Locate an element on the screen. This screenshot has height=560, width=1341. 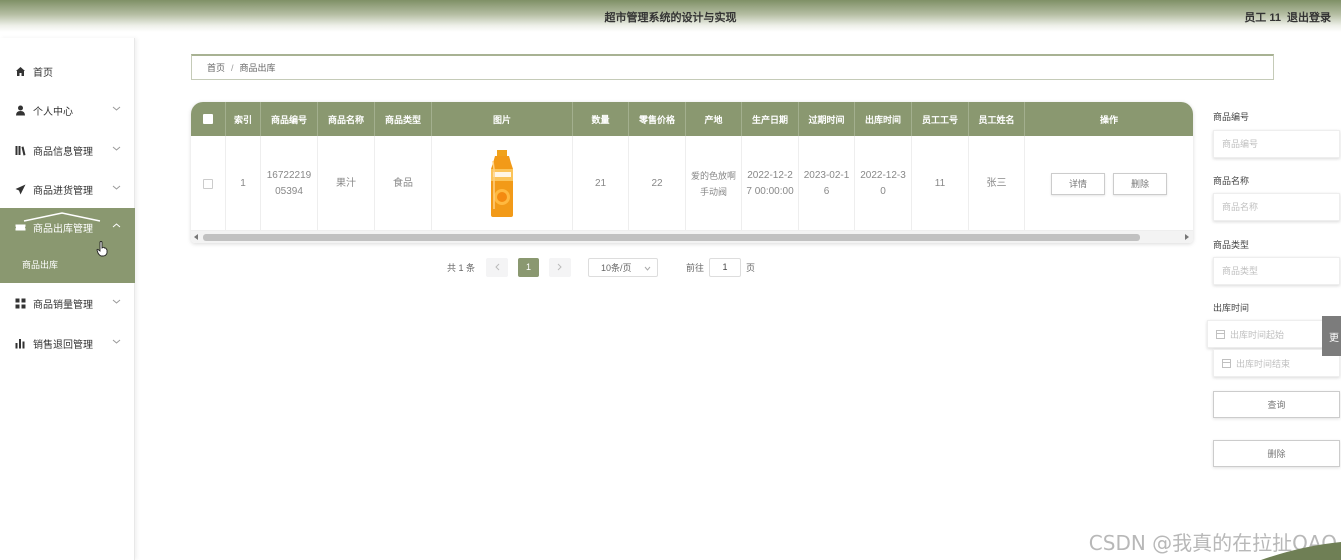
row-checkbox is located at coordinates (208, 183).